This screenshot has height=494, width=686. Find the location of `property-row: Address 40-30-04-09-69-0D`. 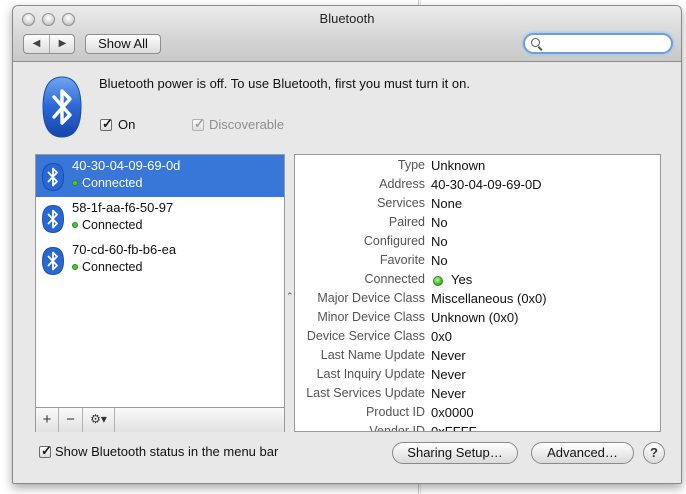

property-row: Address 40-30-04-09-69-0D is located at coordinates (477, 186).